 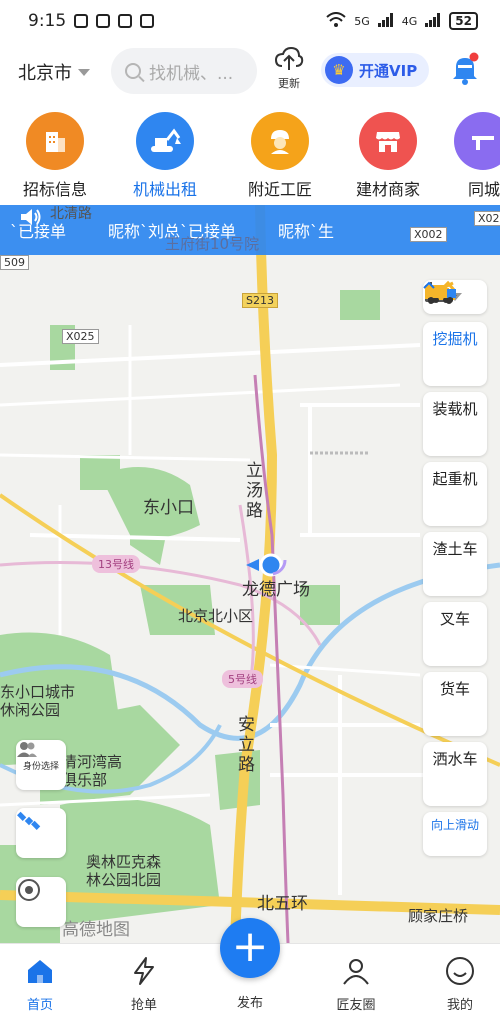 I want to click on map-label: 北五环, so click(x=282, y=904).